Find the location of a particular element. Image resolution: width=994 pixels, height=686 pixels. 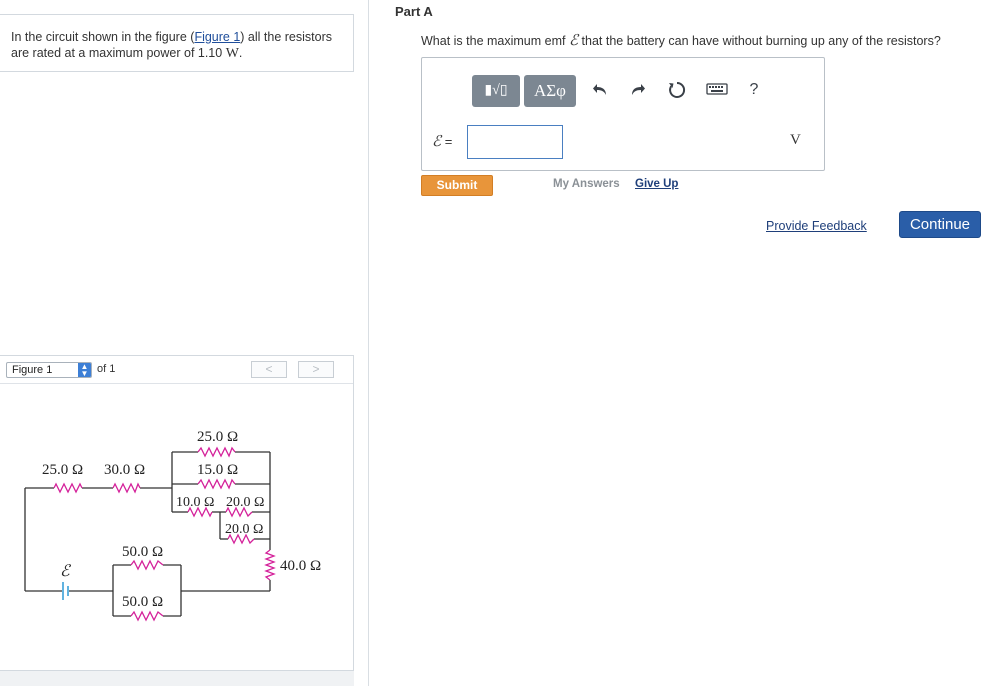

continue-button: Continue is located at coordinates (940, 224).